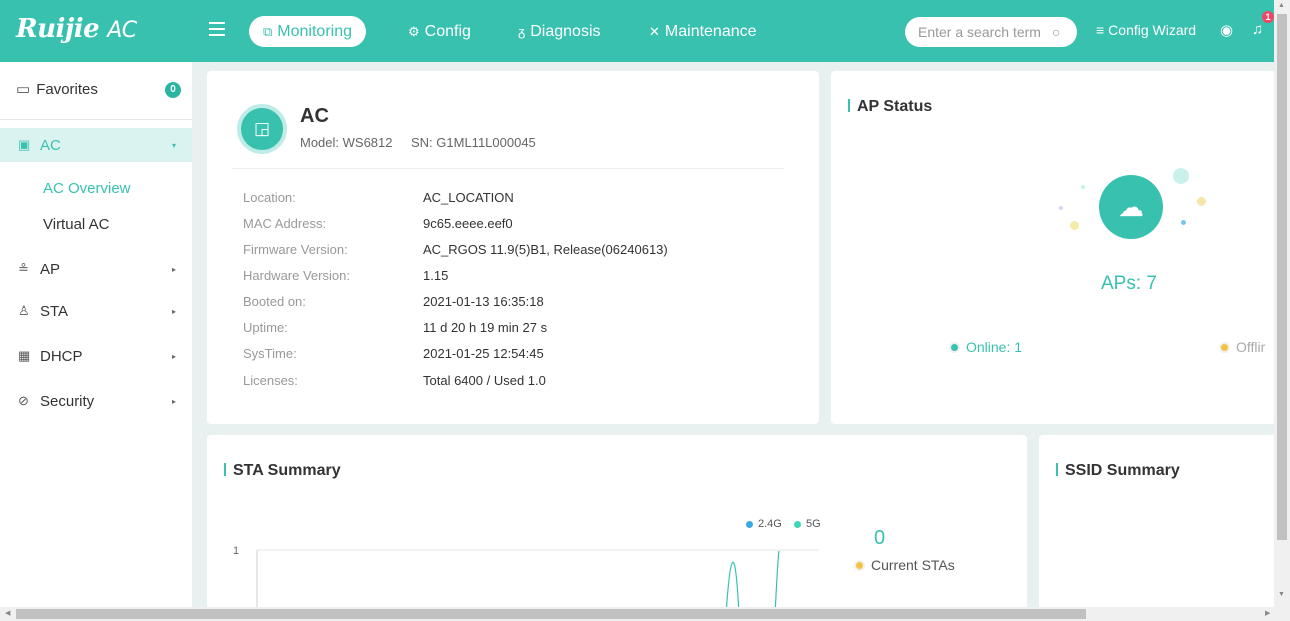 This screenshot has height=621, width=1290. Describe the element at coordinates (890, 107) in the screenshot. I see `ap-status-title: AP Status` at that location.